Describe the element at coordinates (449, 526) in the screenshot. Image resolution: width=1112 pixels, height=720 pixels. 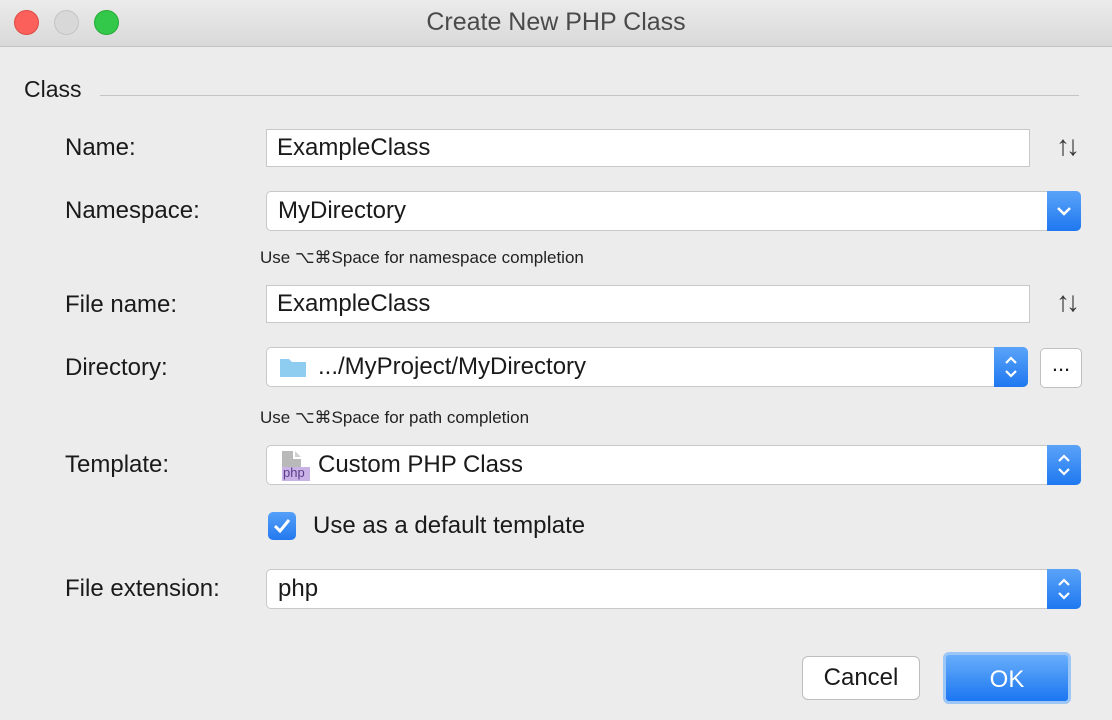
I see `default-template-label: Use as a default template` at that location.